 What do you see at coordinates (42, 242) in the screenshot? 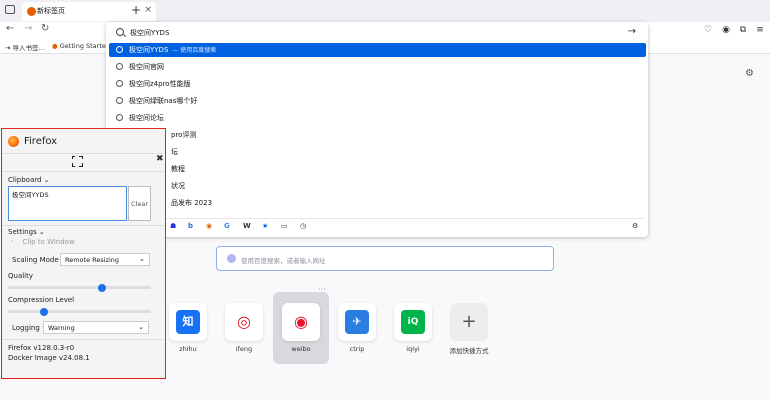
I see `clip-to-window-option: ◦ Clip to Window` at bounding box center [42, 242].